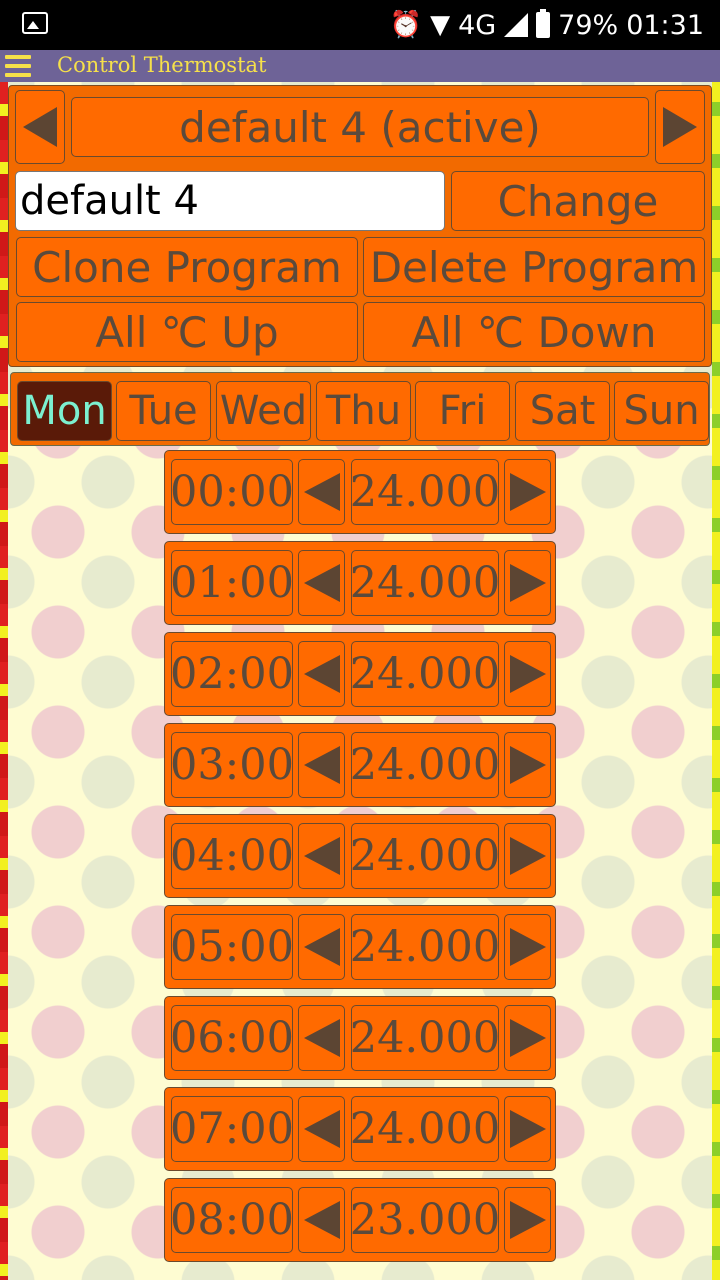 The height and width of the screenshot is (1280, 720). What do you see at coordinates (588, 25) in the screenshot?
I see `battery-level: 79%` at bounding box center [588, 25].